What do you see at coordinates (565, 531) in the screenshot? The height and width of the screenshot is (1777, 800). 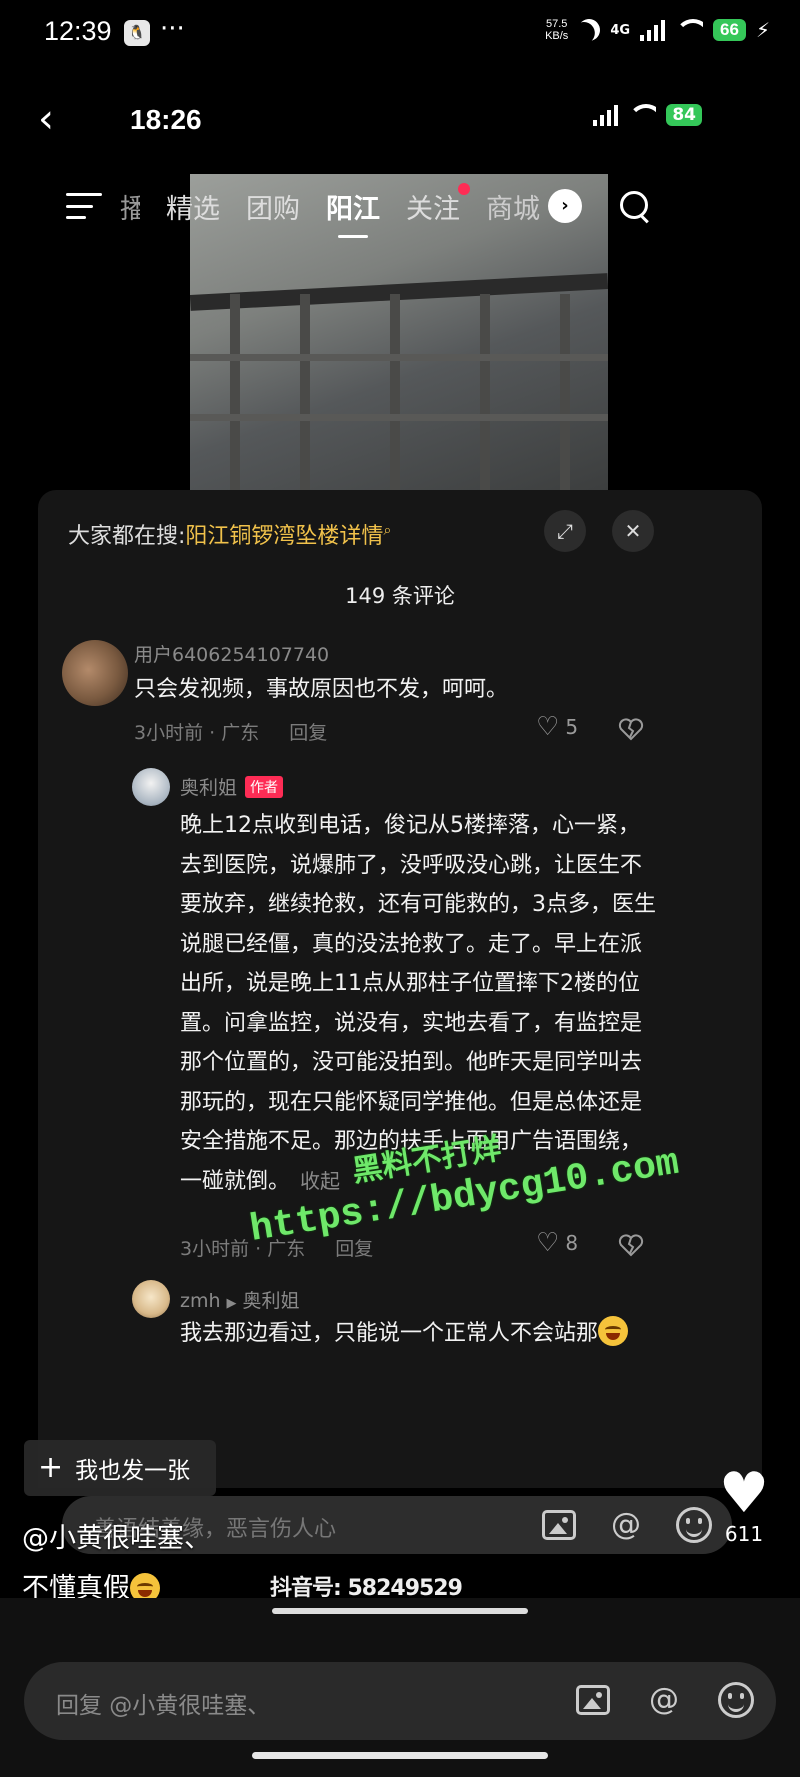 I see `expand-icon: ⤢` at bounding box center [565, 531].